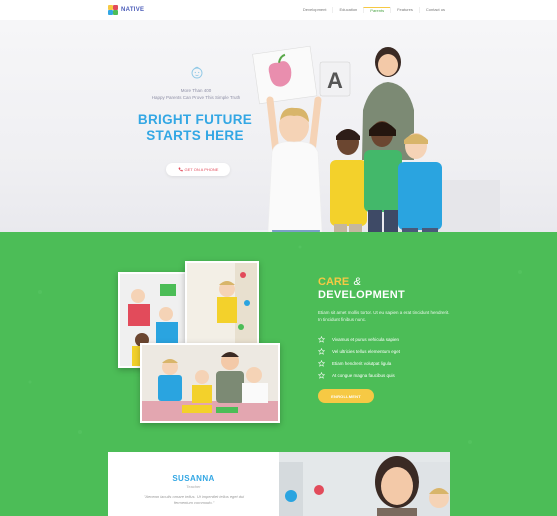 The image size is (557, 516). What do you see at coordinates (377, 10) in the screenshot?
I see `nav-item-parents: Parents` at bounding box center [377, 10].